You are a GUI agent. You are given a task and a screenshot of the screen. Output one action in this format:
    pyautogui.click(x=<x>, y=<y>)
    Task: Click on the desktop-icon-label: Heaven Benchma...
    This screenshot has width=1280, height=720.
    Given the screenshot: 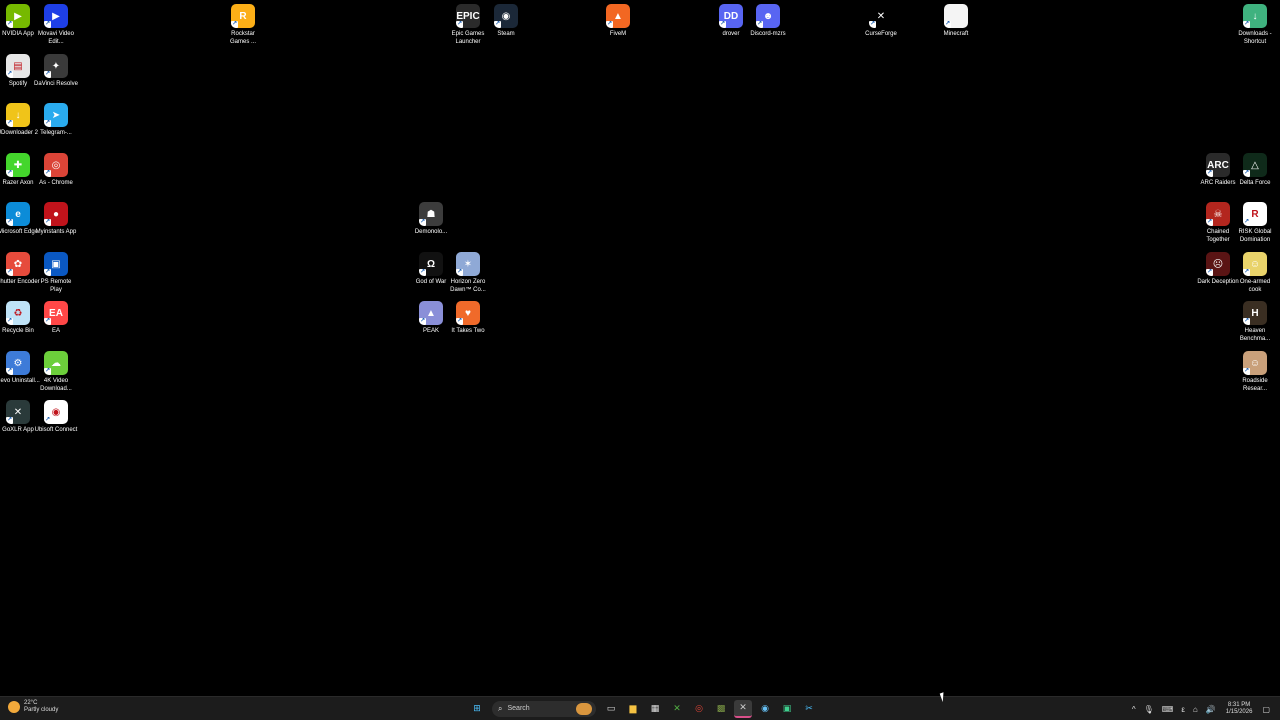 What is the action you would take?
    pyautogui.click(x=1255, y=335)
    